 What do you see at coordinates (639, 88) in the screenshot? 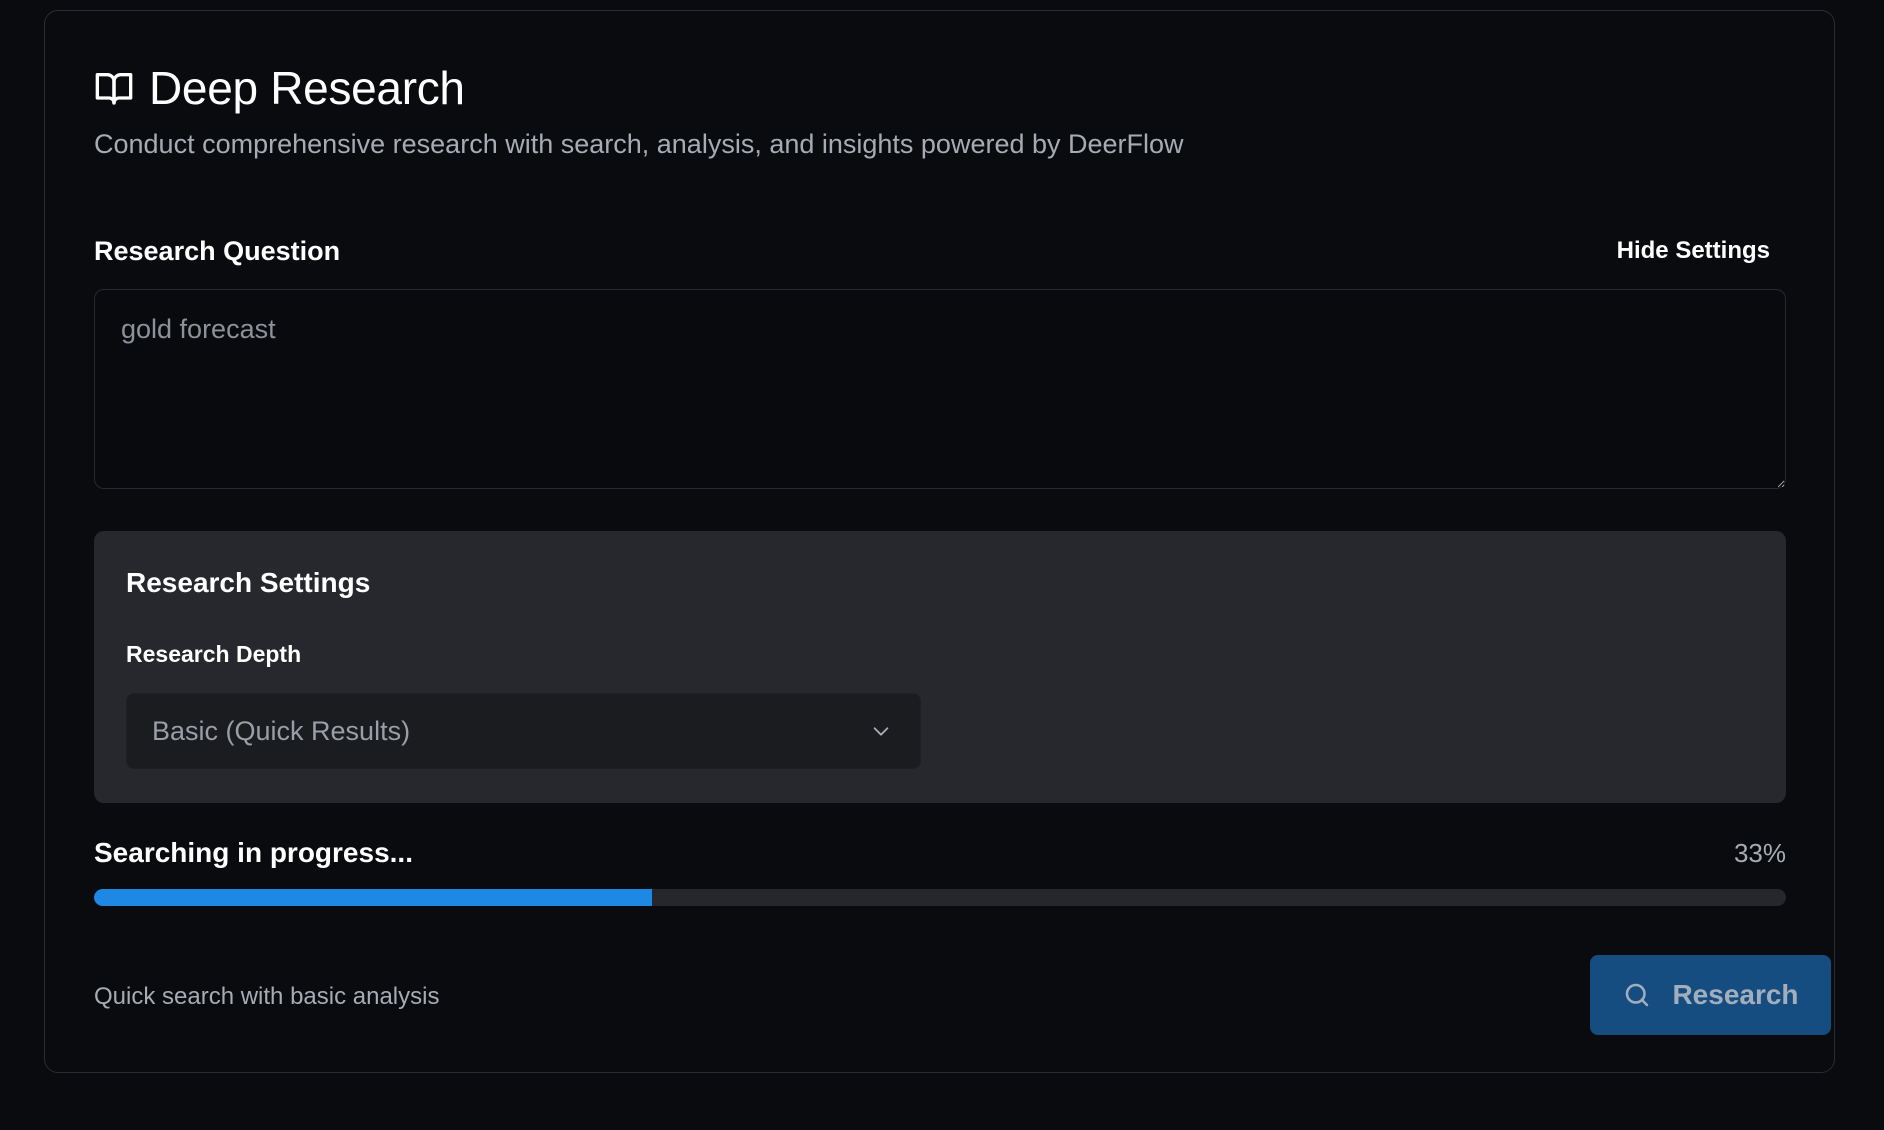
I see `title-row: Deep Research` at bounding box center [639, 88].